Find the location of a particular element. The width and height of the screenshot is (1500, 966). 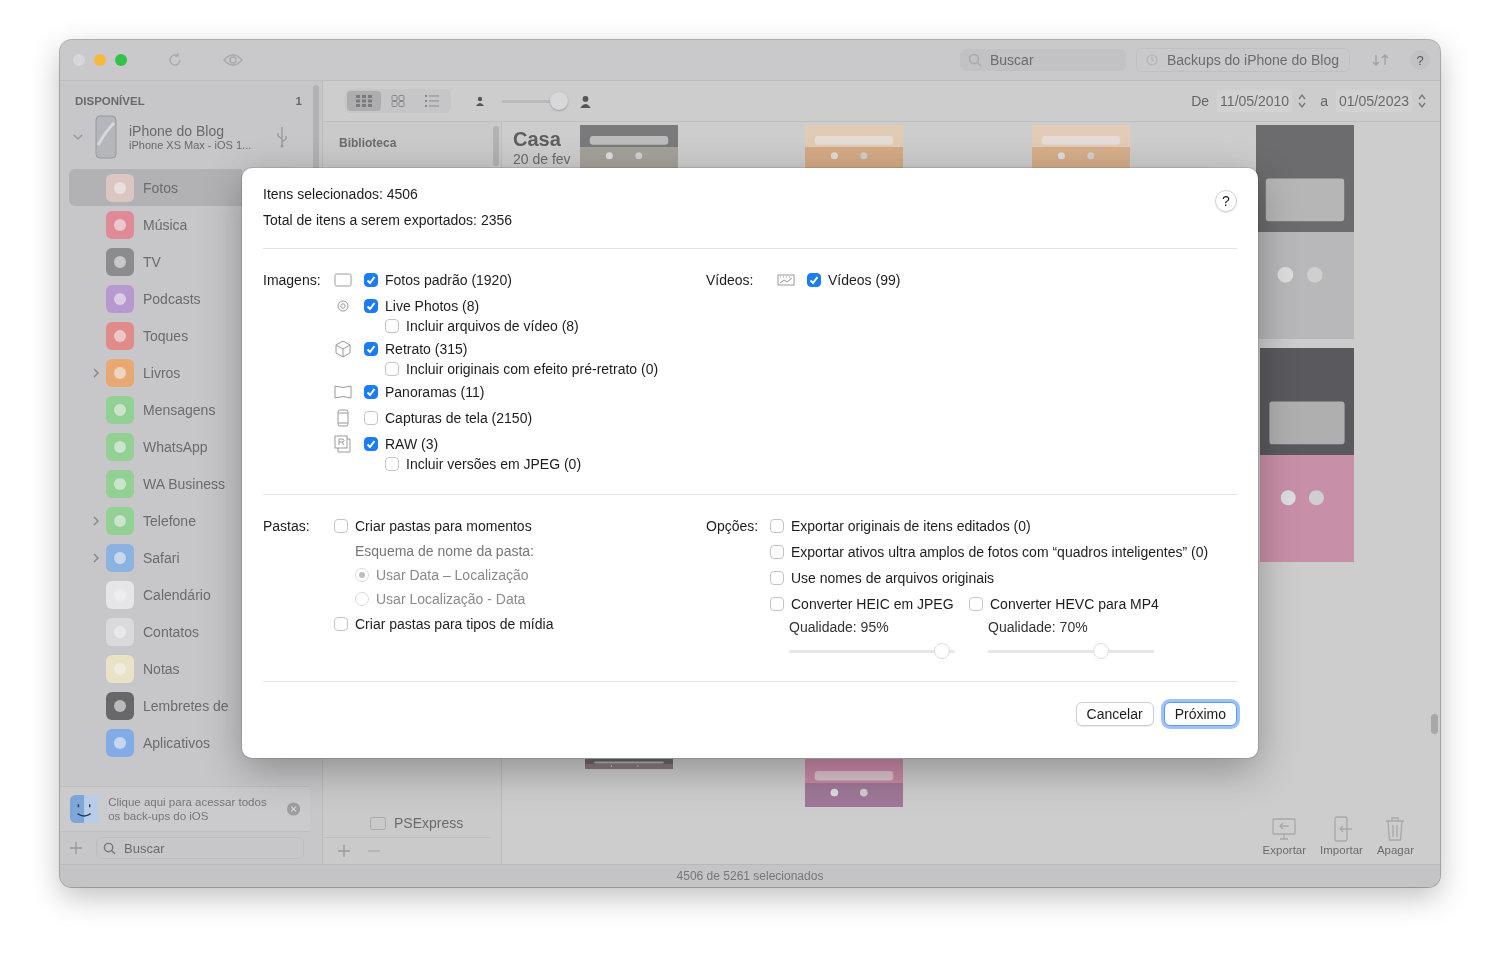

date-field: 11/05/2010 is located at coordinates (1255, 101).